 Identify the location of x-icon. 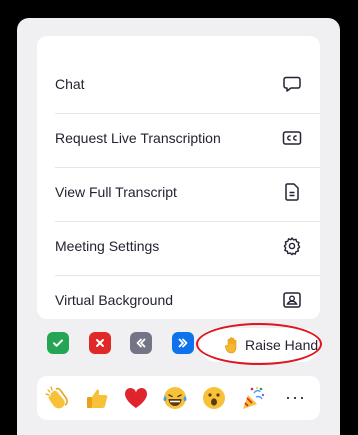
(100, 343).